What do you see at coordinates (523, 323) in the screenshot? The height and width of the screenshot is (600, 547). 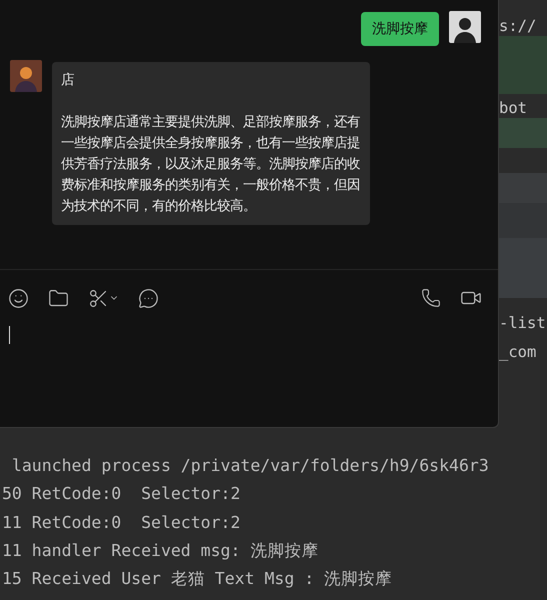 I see `code-text: -list` at bounding box center [523, 323].